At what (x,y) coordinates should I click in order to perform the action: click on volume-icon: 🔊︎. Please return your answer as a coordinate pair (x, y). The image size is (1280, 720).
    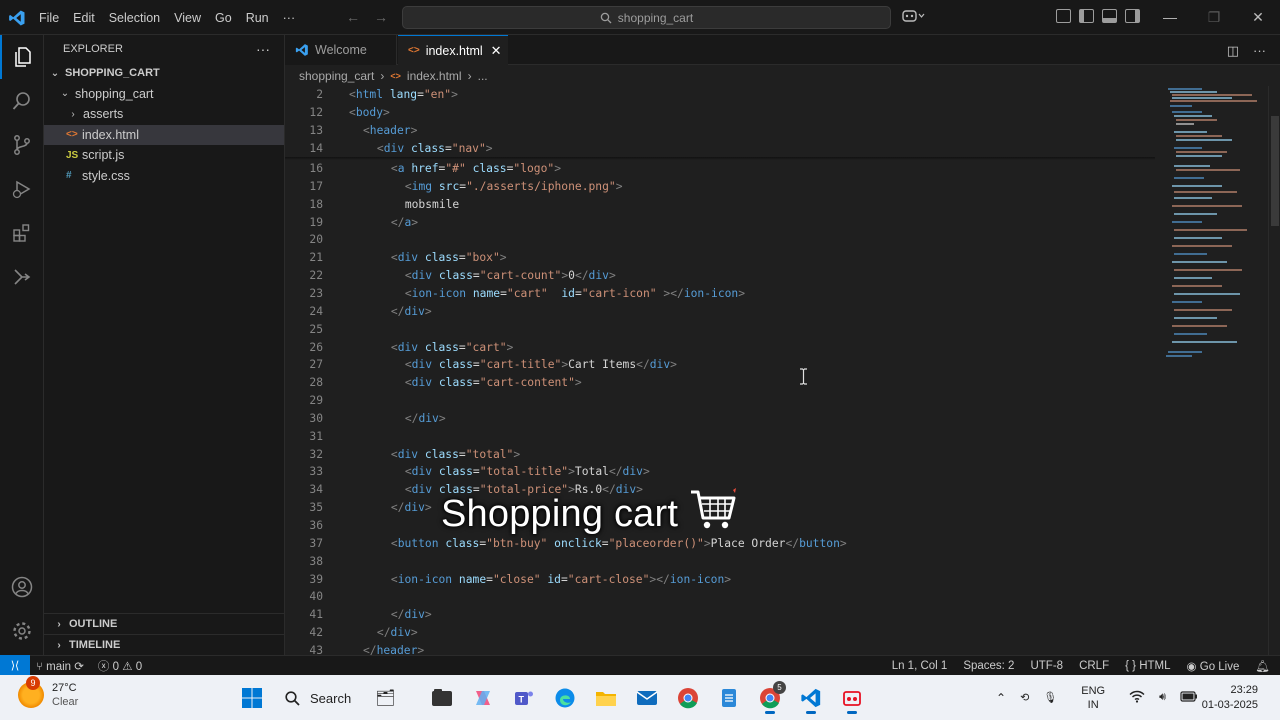
    Looking at the image, I should click on (1162, 697).